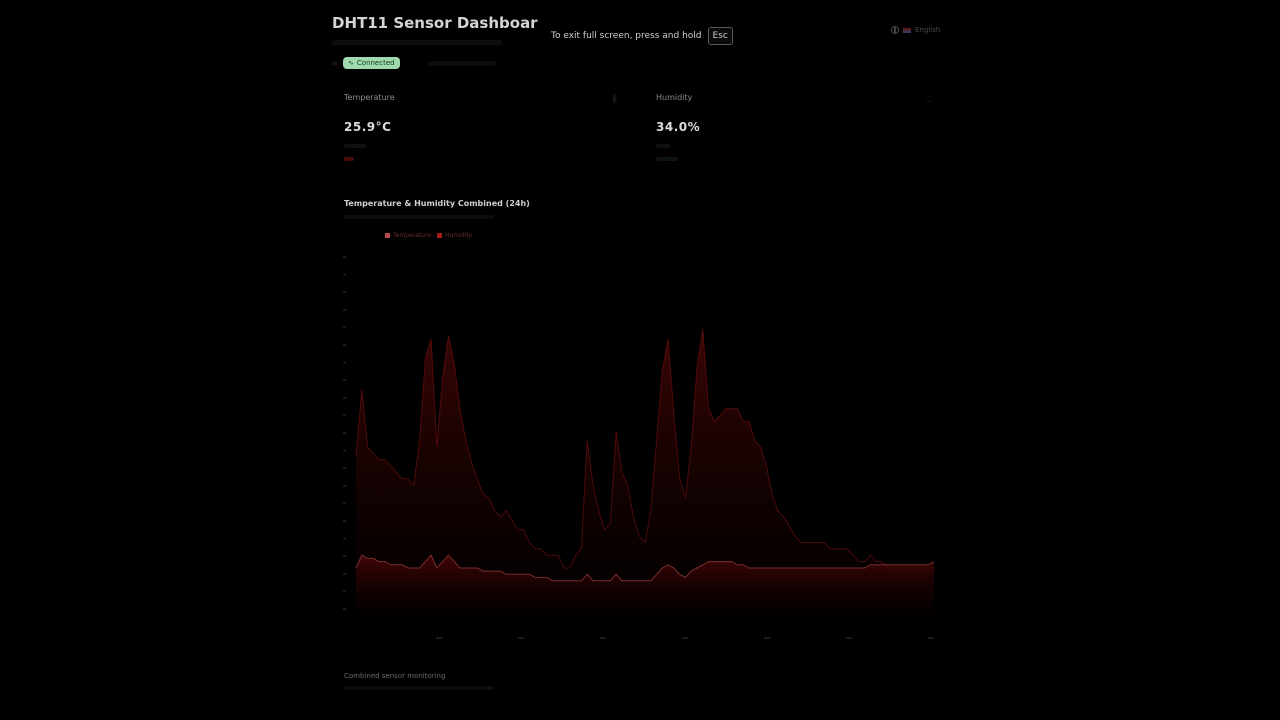 This screenshot has width=1280, height=720. I want to click on droplet-icon: ◌, so click(928, 98).